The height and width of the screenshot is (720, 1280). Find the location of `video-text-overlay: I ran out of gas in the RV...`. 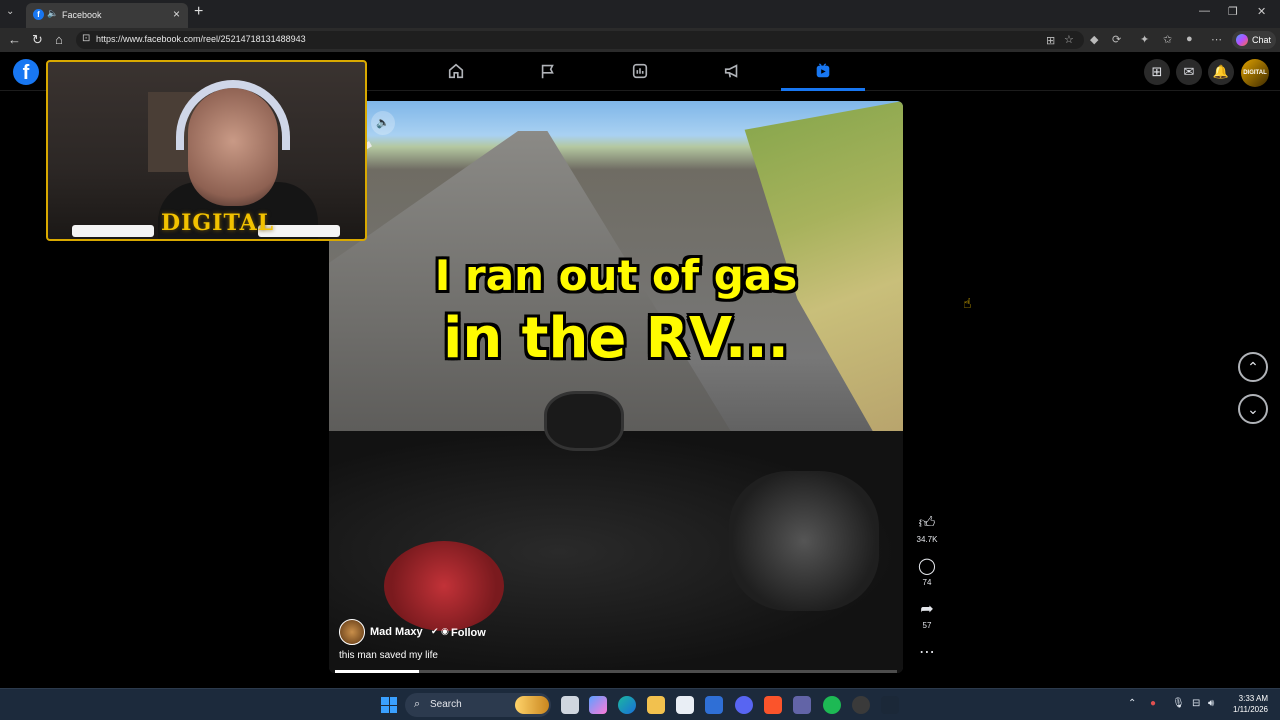

video-text-overlay: I ran out of gas in the RV... is located at coordinates (616, 311).